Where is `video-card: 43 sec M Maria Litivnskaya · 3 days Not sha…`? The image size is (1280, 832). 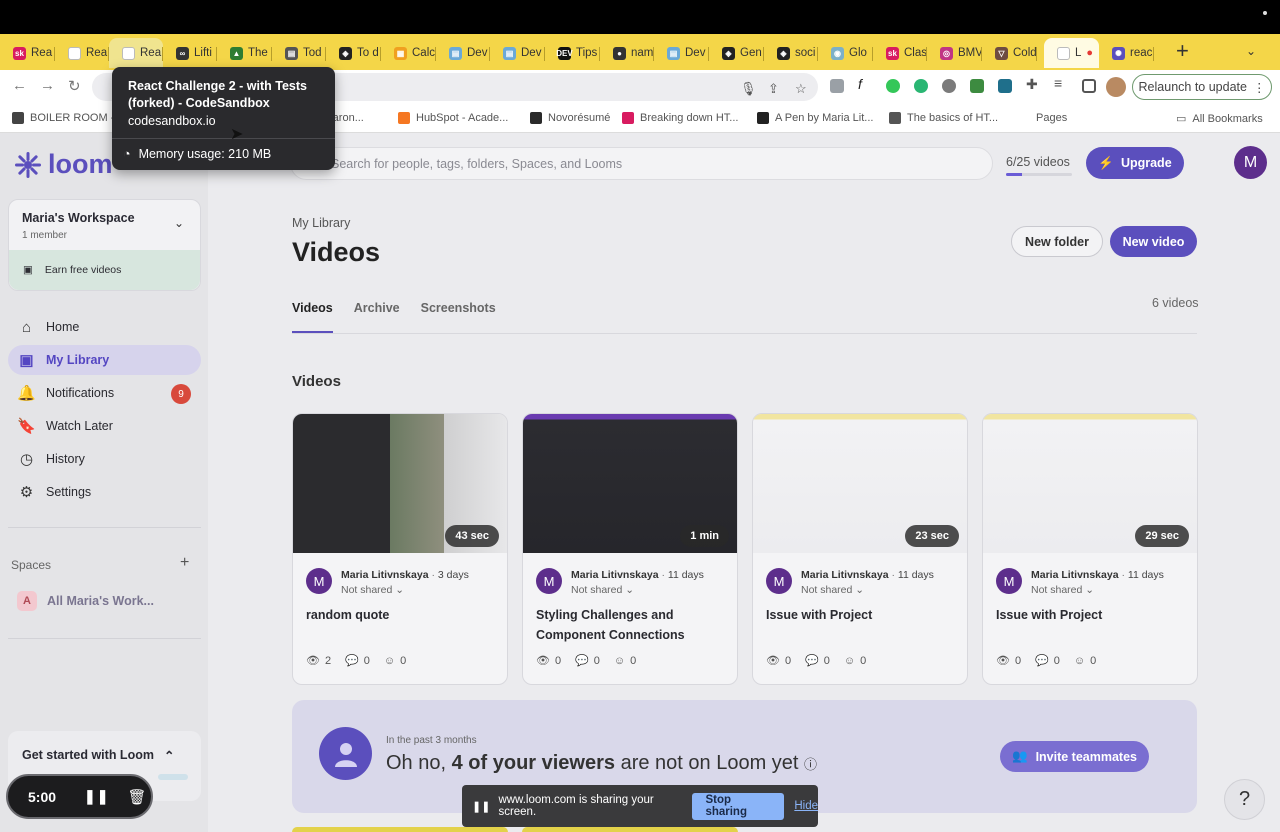 video-card: 43 sec M Maria Litivnskaya · 3 days Not sha… is located at coordinates (400, 549).